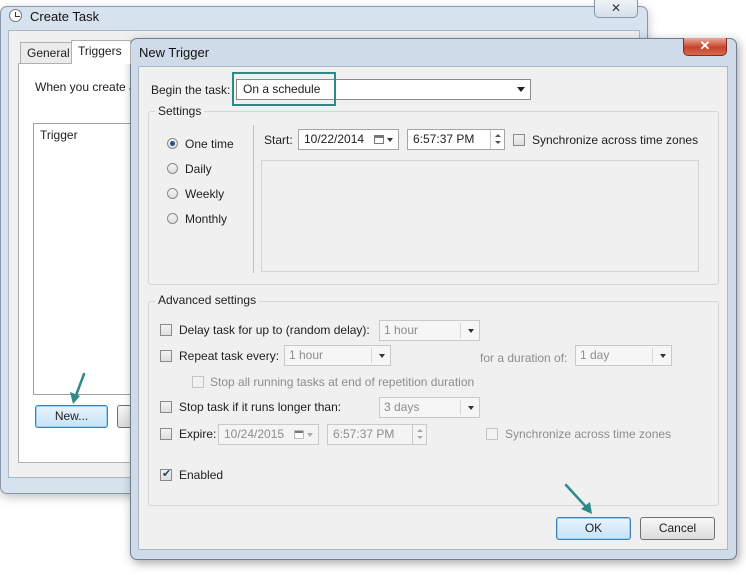 Image resolution: width=746 pixels, height=575 pixels. I want to click on create-task-title: Create Task, so click(65, 16).